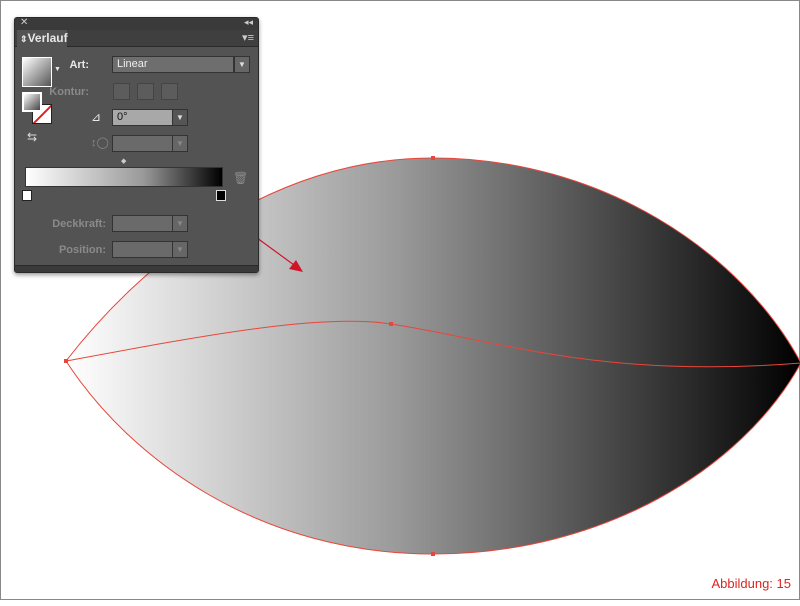 The width and height of the screenshot is (800, 606). What do you see at coordinates (751, 583) in the screenshot?
I see `figure-caption: Abbildung: 15` at bounding box center [751, 583].